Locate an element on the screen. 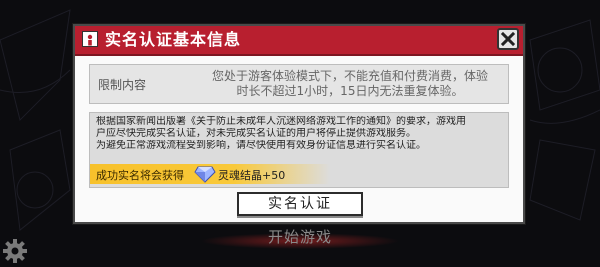 This screenshot has width=600, height=267. limit-label: 限制内容 is located at coordinates (122, 85).